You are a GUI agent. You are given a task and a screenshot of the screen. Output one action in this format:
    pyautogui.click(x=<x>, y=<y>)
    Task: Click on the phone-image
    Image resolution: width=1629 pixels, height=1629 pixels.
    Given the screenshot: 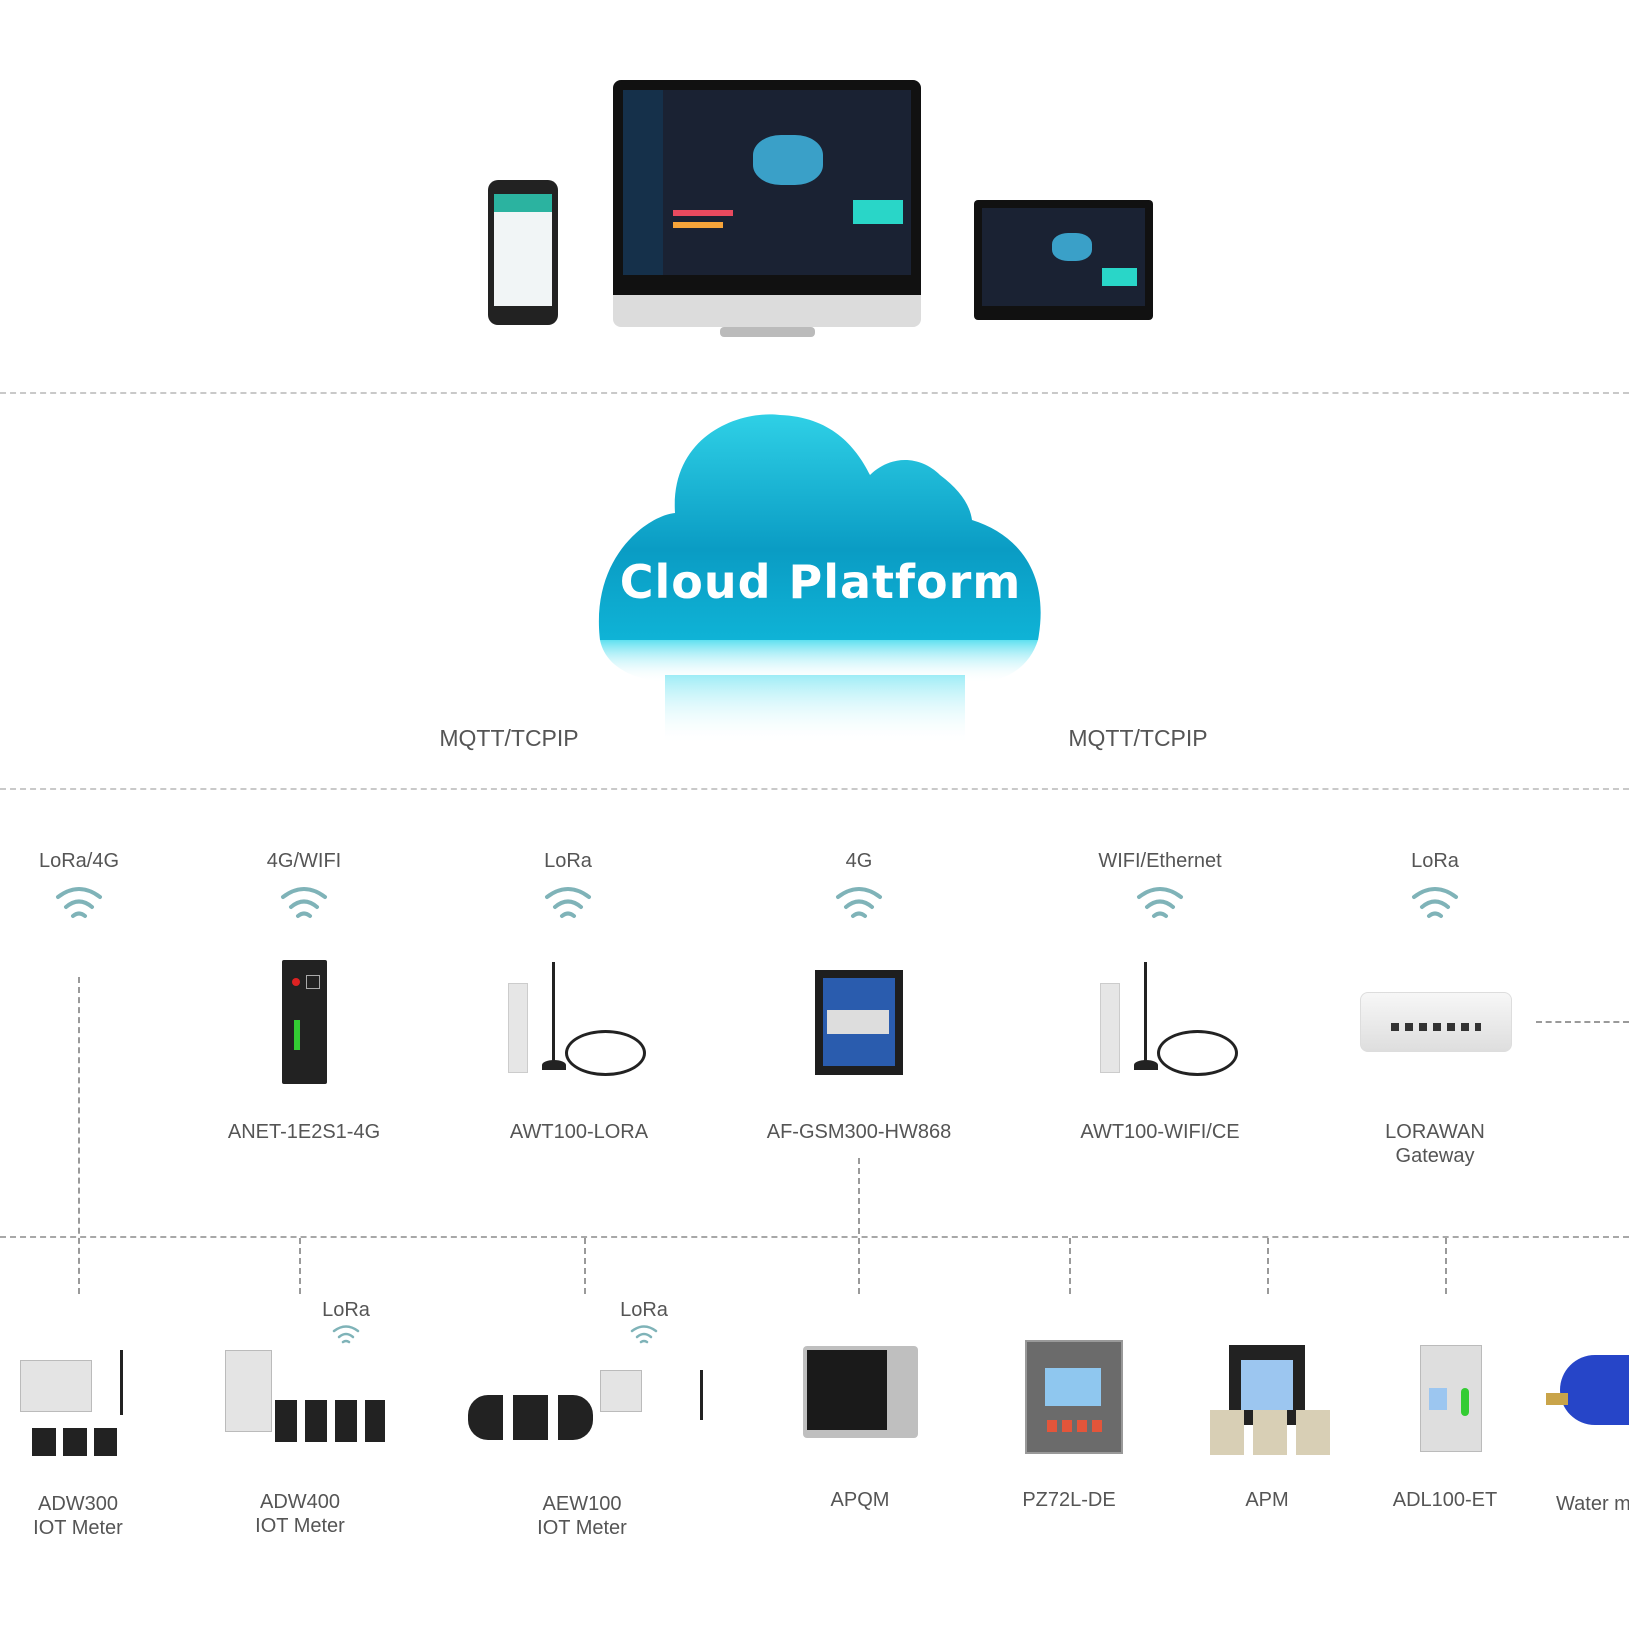 What is the action you would take?
    pyautogui.click(x=523, y=252)
    